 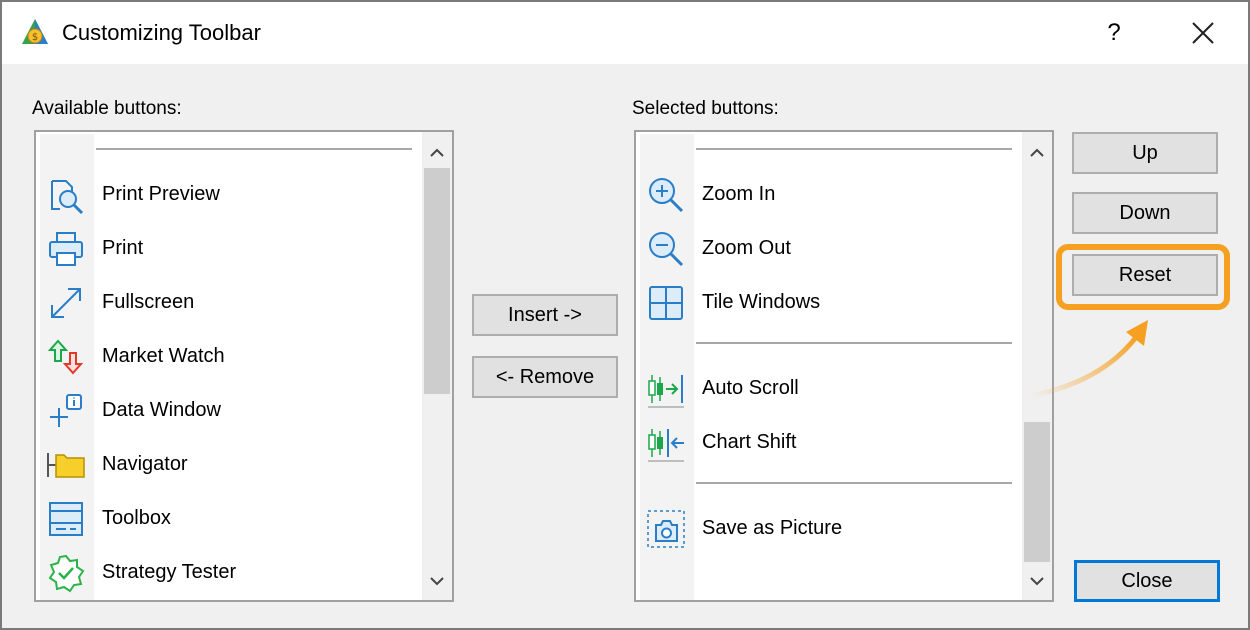 I want to click on chart-shift-icon, so click(x=666, y=445).